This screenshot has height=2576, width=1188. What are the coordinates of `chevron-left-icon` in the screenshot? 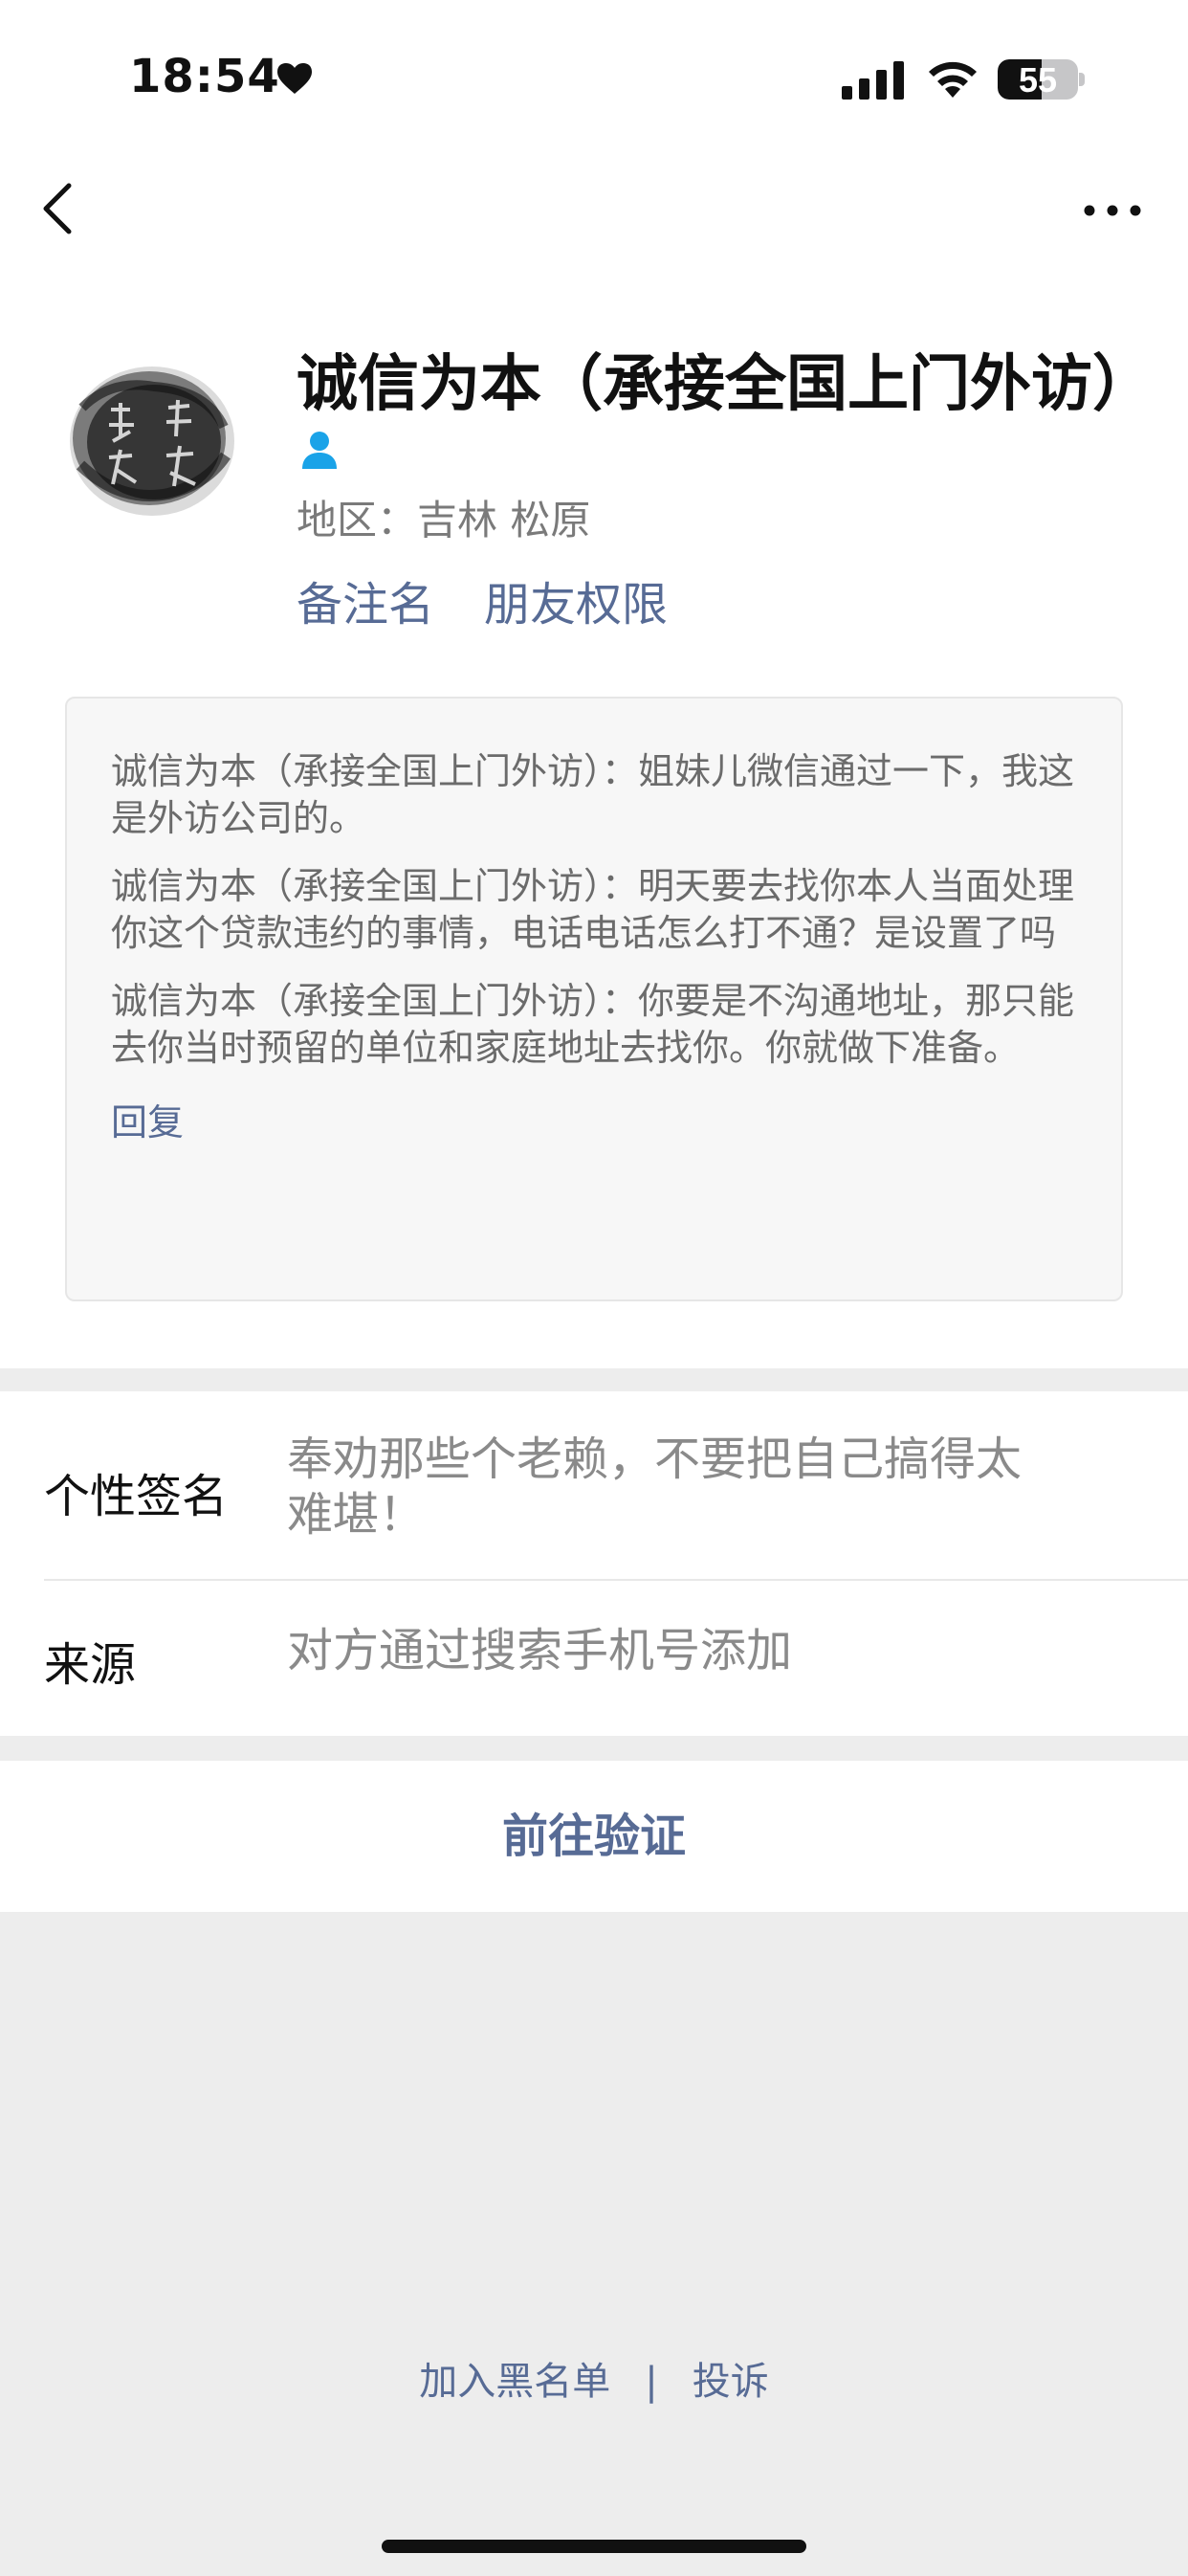 It's located at (58, 208).